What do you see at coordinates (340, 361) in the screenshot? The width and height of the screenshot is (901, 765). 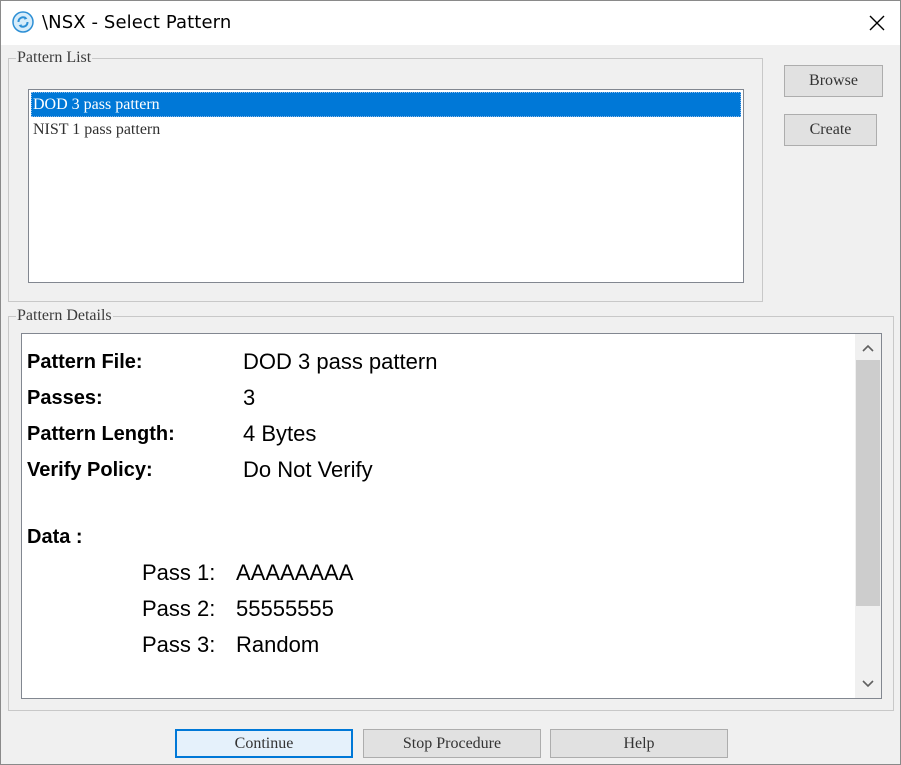 I see `detail-value: DOD 3 pass pattern` at bounding box center [340, 361].